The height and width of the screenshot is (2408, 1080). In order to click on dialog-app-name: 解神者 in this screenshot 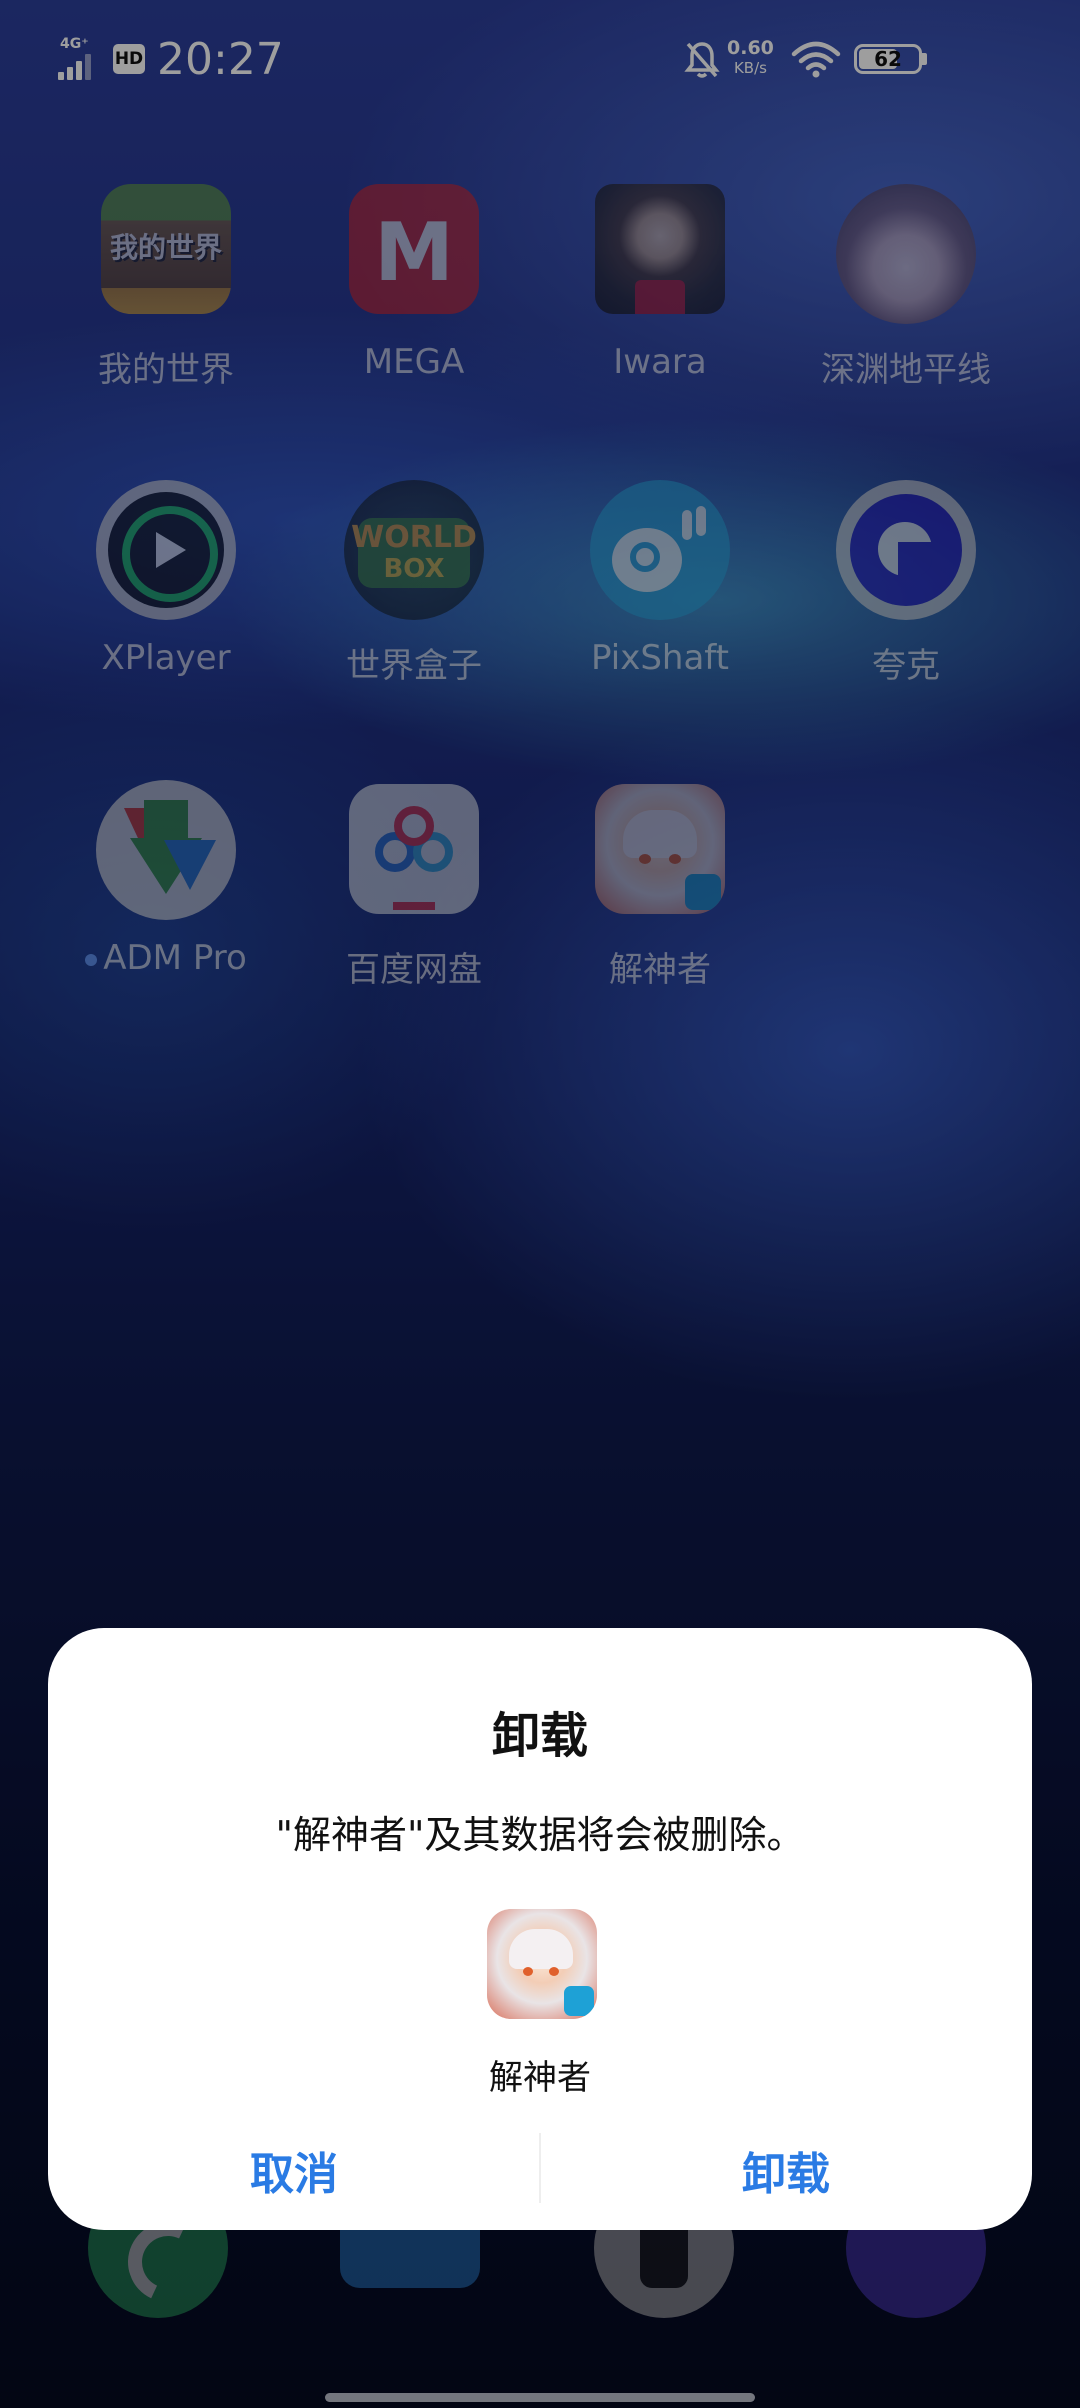, I will do `click(540, 2078)`.